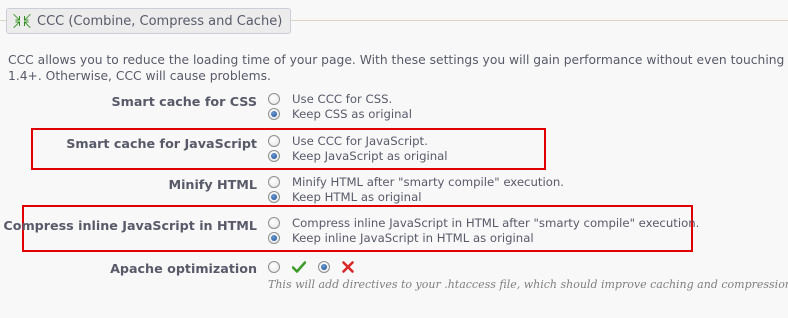 This screenshot has height=318, width=788. I want to click on section-legend: CCC (Combine, Compress and Cache), so click(149, 21).